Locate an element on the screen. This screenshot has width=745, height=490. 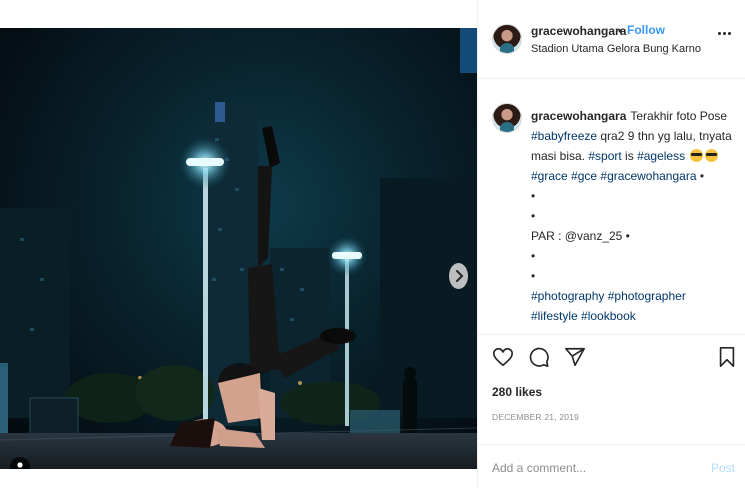
caption-text: qra2 9 thn yg lalu, tnyata is located at coordinates (664, 136).